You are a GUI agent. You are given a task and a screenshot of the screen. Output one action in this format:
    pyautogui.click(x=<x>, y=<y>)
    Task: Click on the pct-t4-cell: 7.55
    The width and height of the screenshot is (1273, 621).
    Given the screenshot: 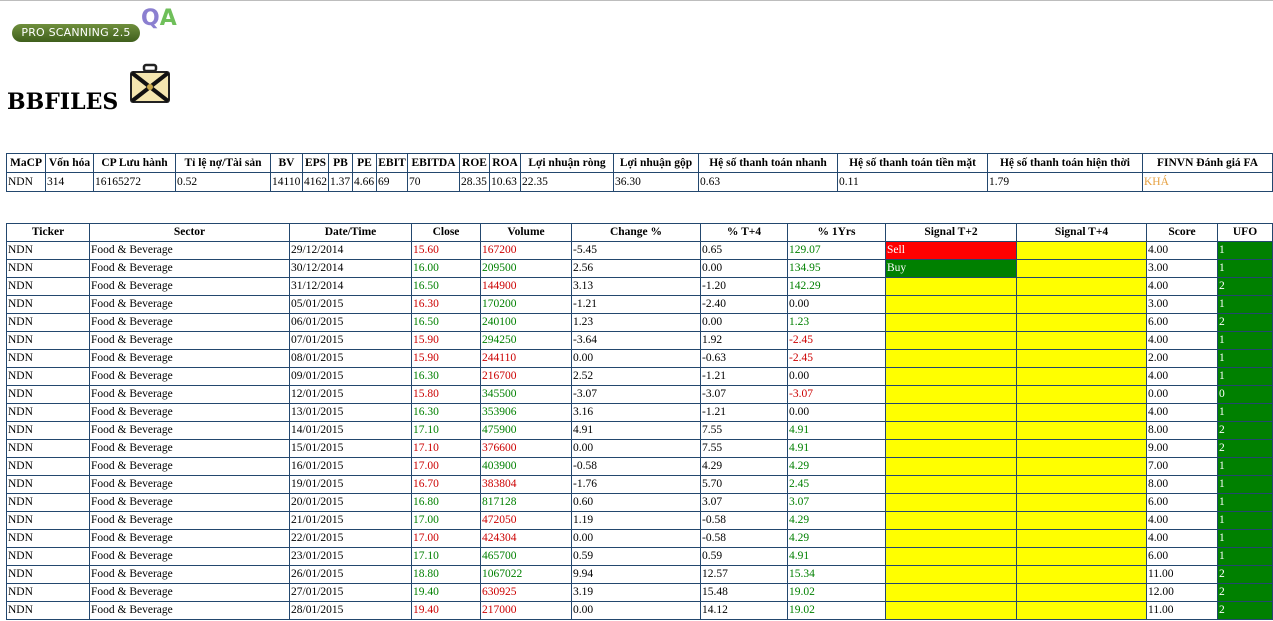 What is the action you would take?
    pyautogui.click(x=744, y=430)
    